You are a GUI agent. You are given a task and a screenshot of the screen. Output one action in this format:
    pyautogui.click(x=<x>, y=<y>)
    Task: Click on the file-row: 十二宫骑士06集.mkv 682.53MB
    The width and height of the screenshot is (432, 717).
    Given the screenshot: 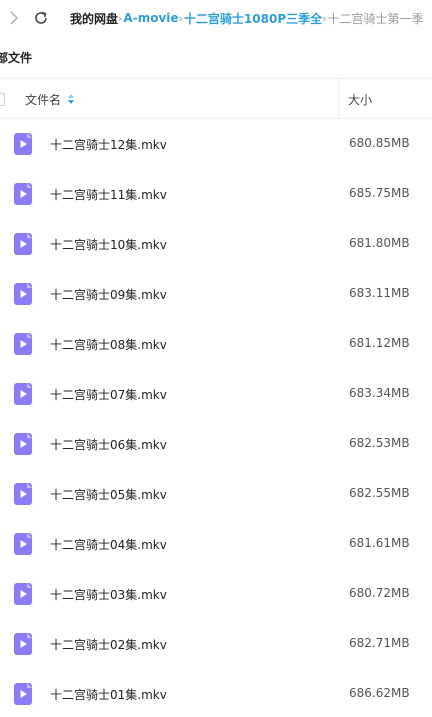 What is the action you would take?
    pyautogui.click(x=216, y=444)
    